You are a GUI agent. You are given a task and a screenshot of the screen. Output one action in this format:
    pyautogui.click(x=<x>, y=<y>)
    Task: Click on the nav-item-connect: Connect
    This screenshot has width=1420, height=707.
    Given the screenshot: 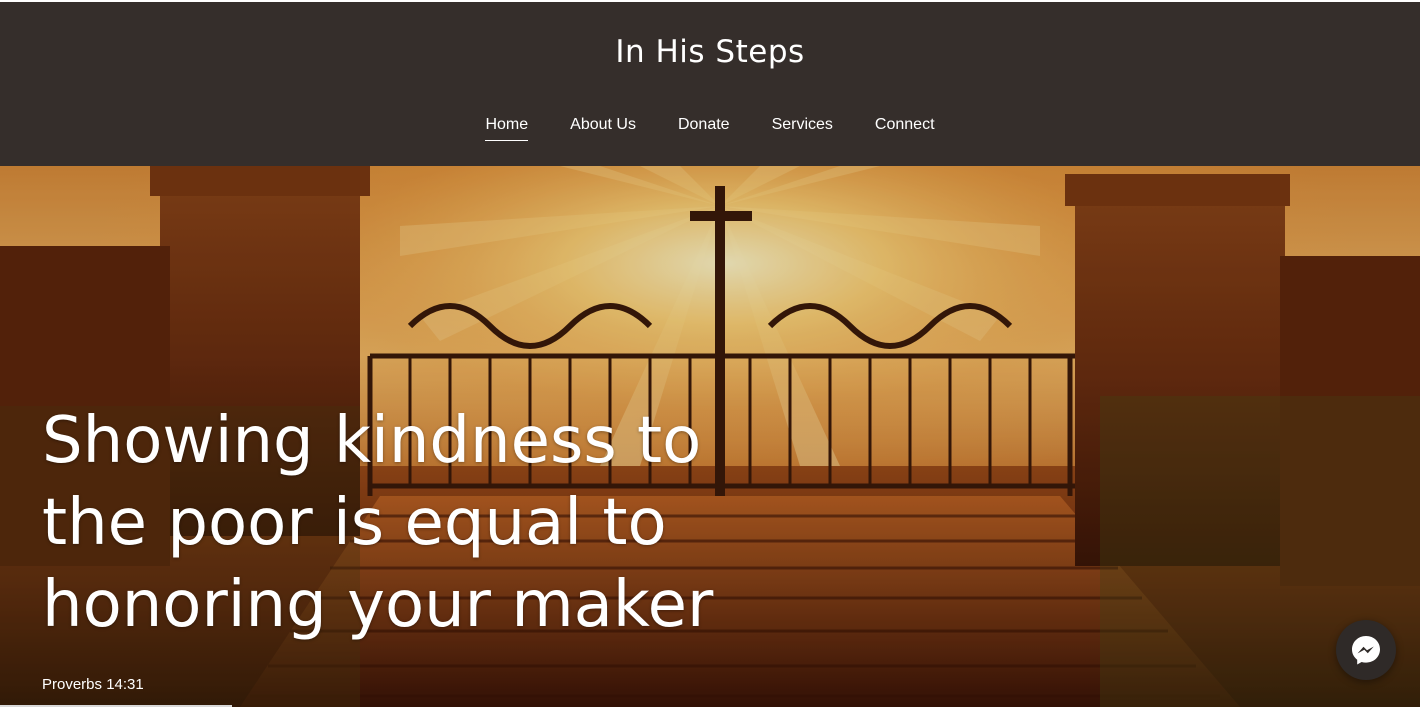 What is the action you would take?
    pyautogui.click(x=905, y=127)
    